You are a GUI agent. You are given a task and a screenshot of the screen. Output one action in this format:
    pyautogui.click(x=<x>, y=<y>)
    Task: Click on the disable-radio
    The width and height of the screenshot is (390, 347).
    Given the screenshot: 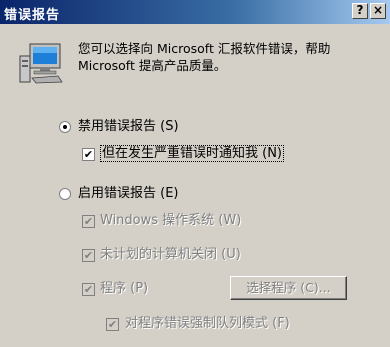 What is the action you would take?
    pyautogui.click(x=65, y=127)
    